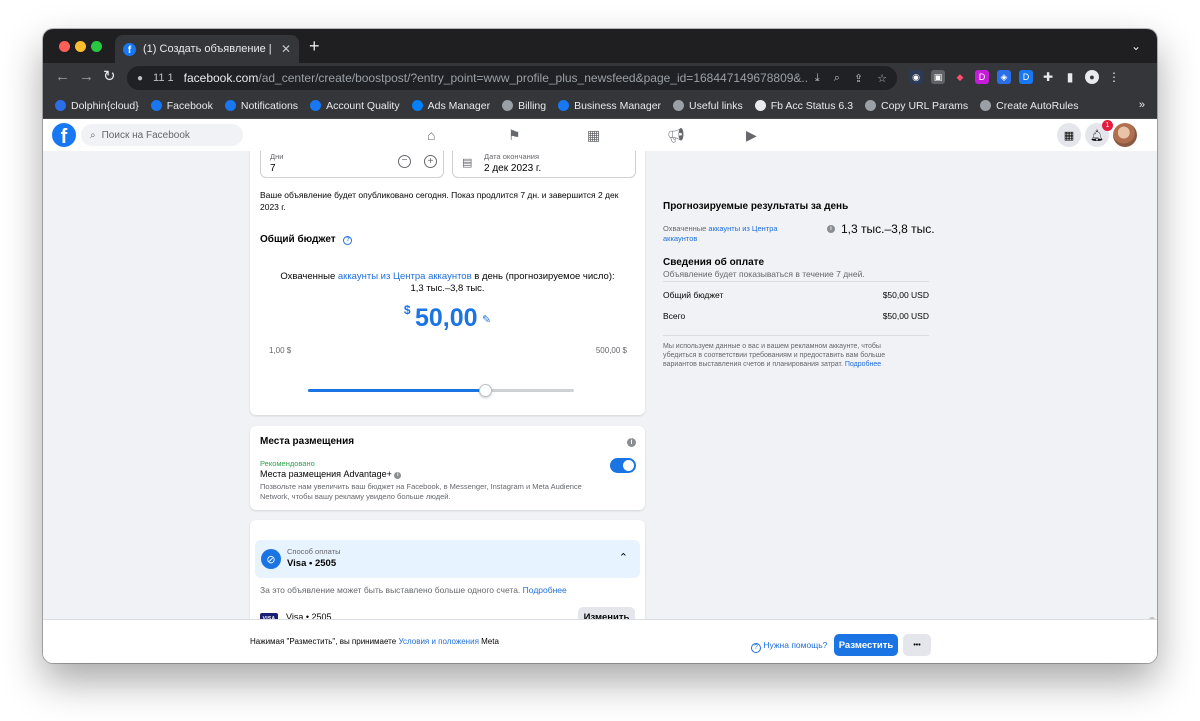 The image size is (1200, 721). Describe the element at coordinates (486, 320) in the screenshot. I see `edit-pencil-icon: ✎` at that location.